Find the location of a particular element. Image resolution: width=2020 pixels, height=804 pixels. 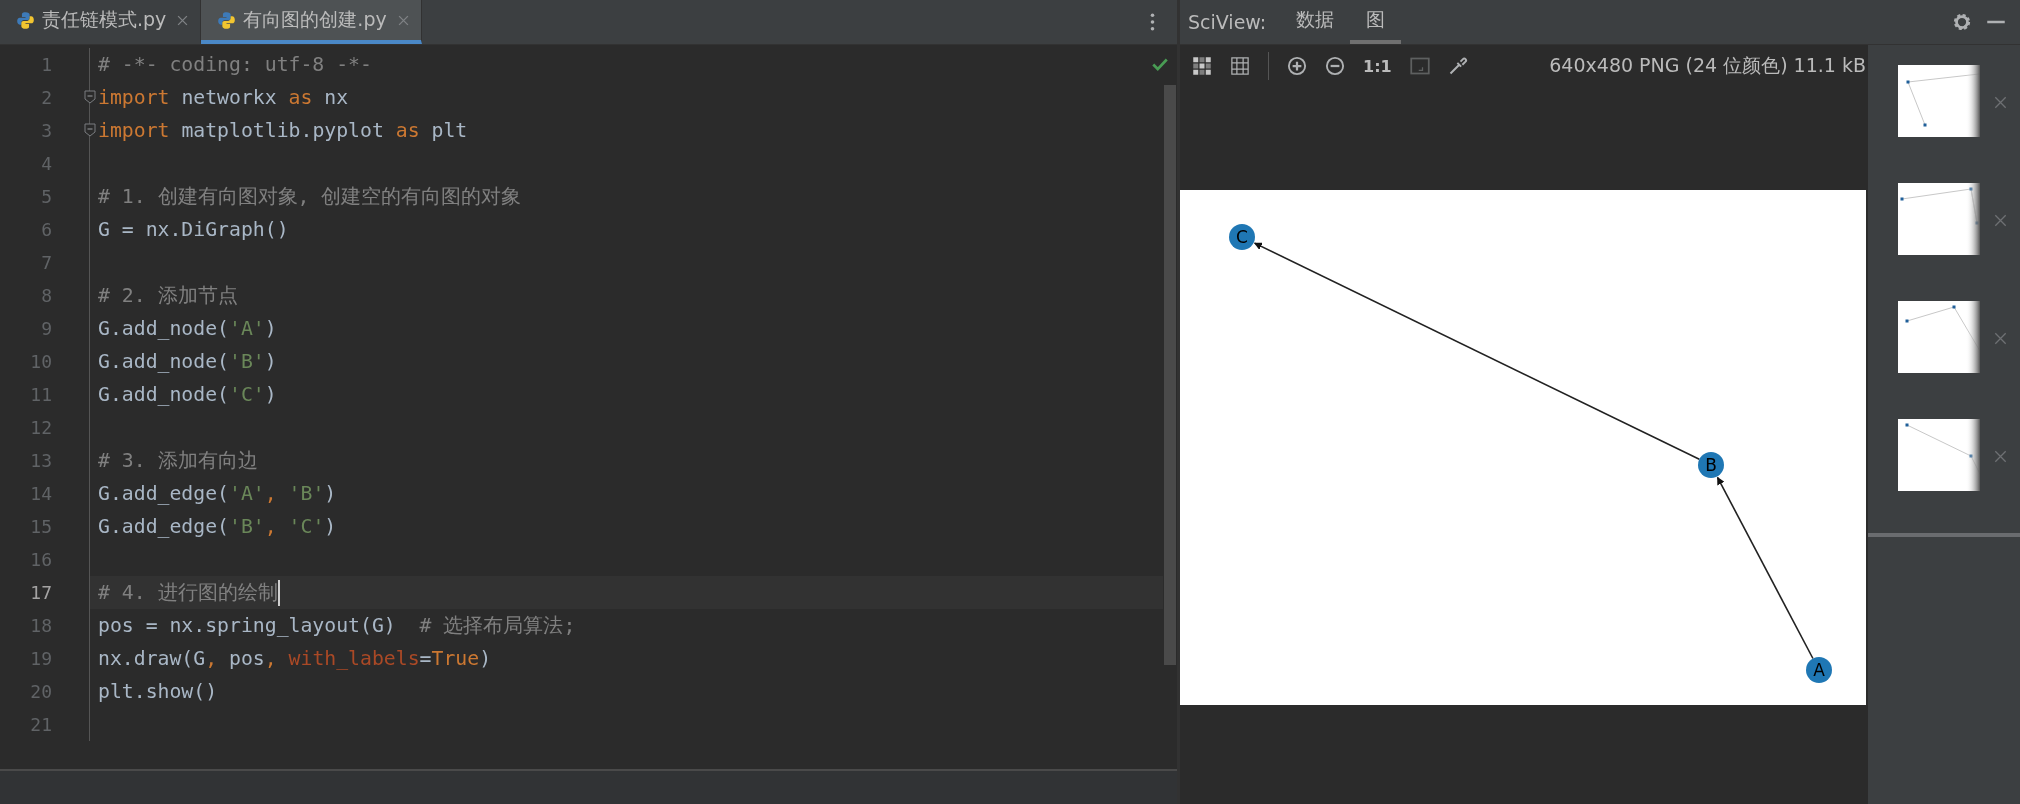

line-number: 12 is located at coordinates (40, 427).